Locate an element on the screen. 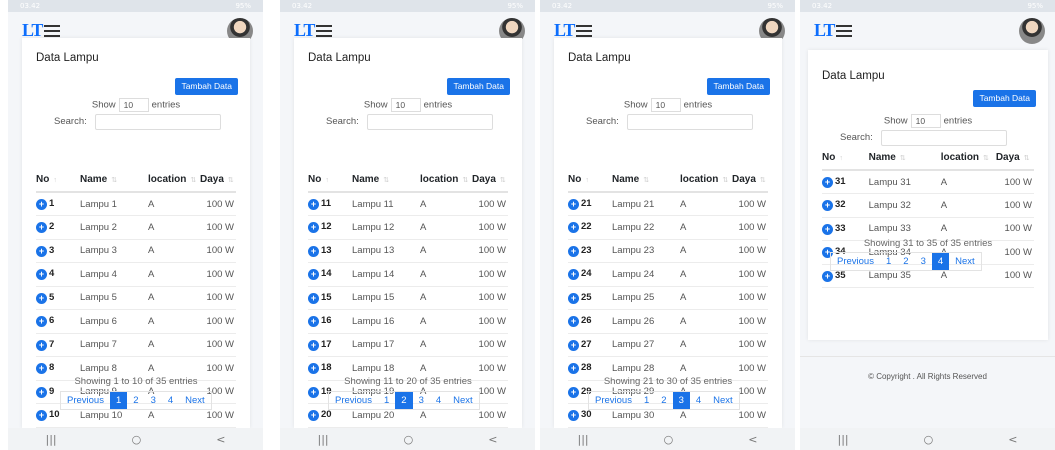 Image resolution: width=1055 pixels, height=450 pixels. row-number: +23 is located at coordinates (590, 251).